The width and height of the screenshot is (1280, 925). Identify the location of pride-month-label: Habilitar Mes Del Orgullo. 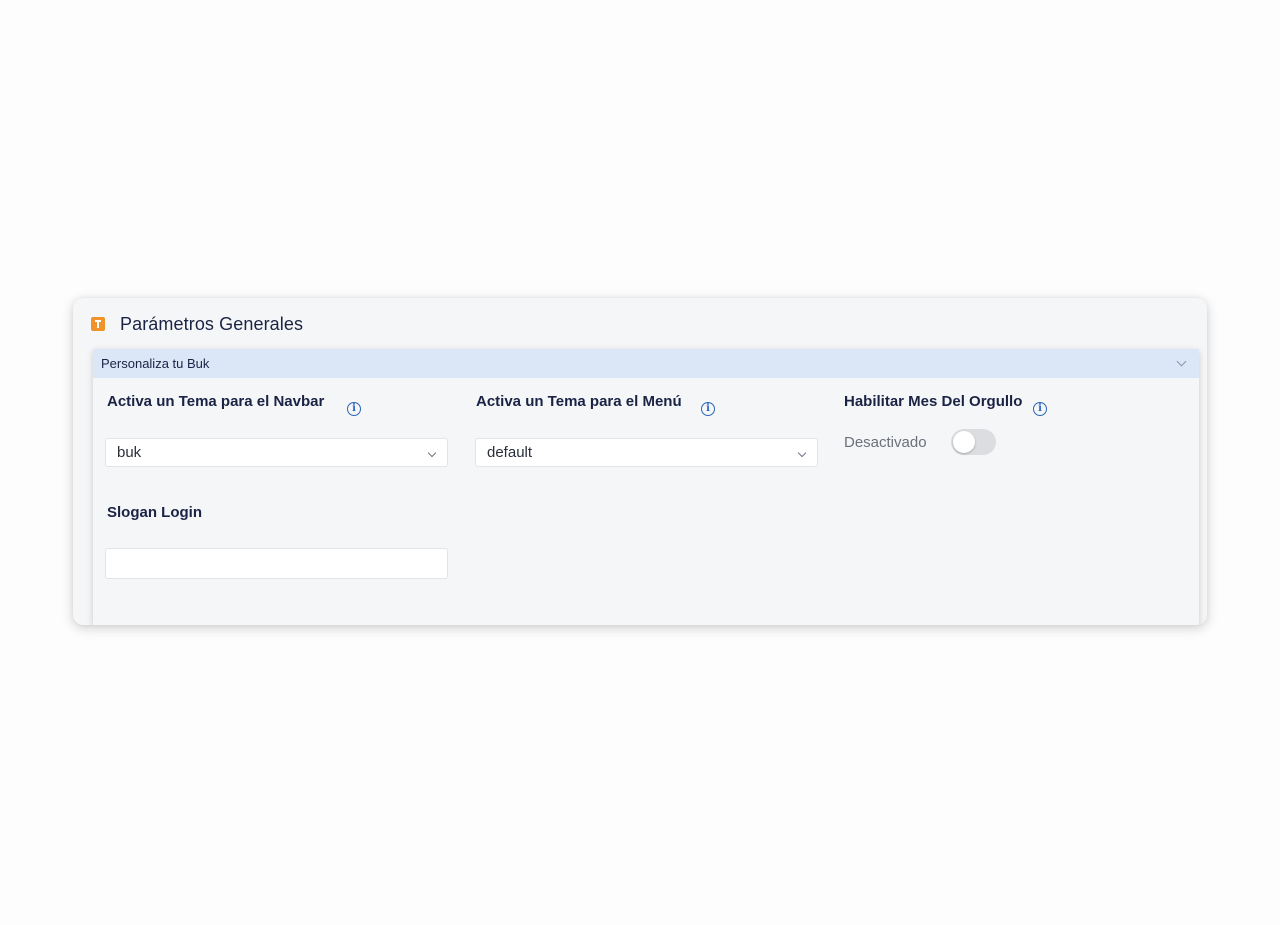
(933, 401).